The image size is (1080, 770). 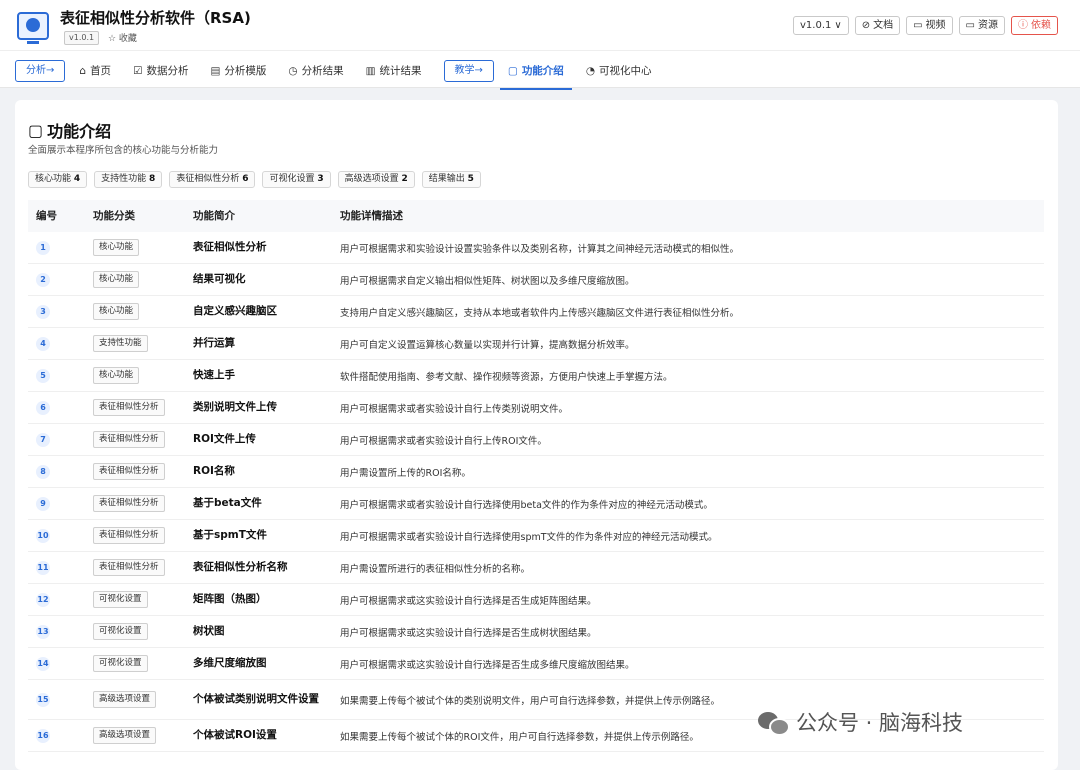 What do you see at coordinates (1034, 25) in the screenshot?
I see `dependencies-button: ⓘ 依赖` at bounding box center [1034, 25].